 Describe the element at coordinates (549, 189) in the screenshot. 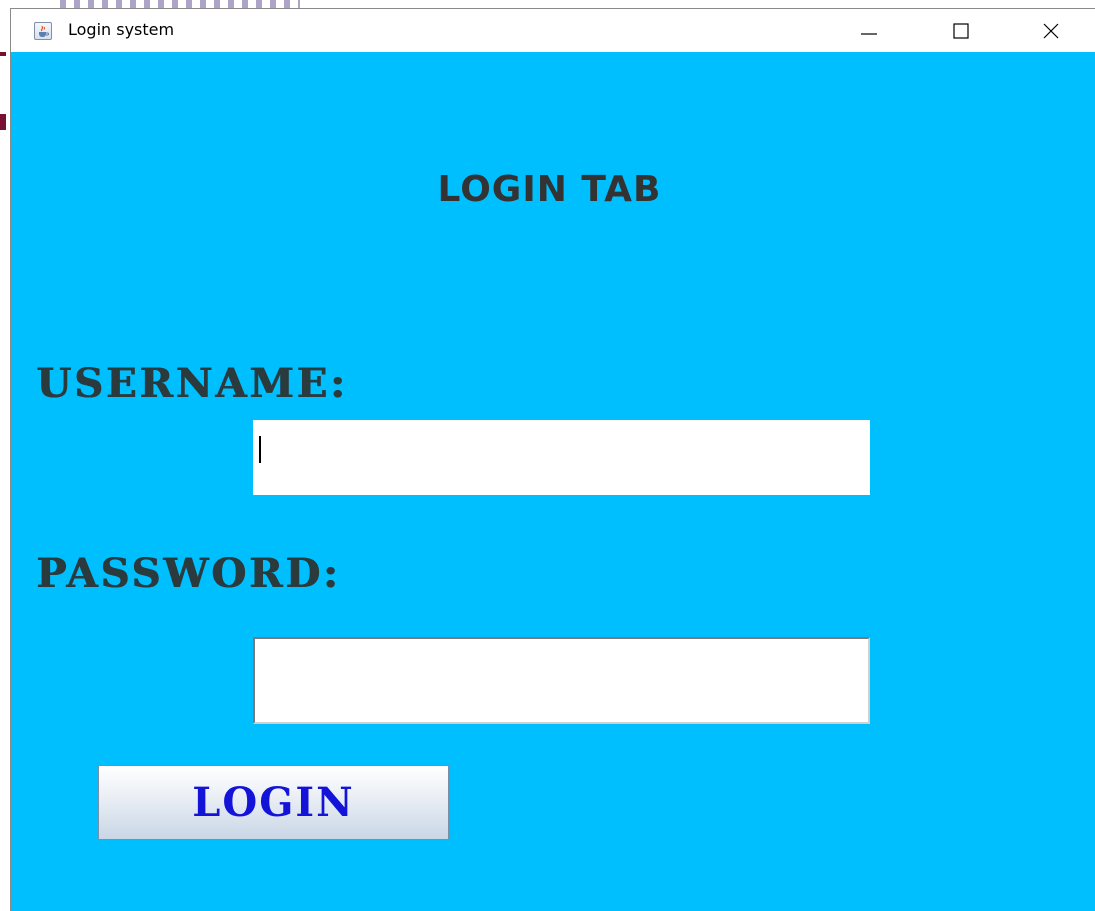

I see `page-title: LOGIN TAB` at that location.